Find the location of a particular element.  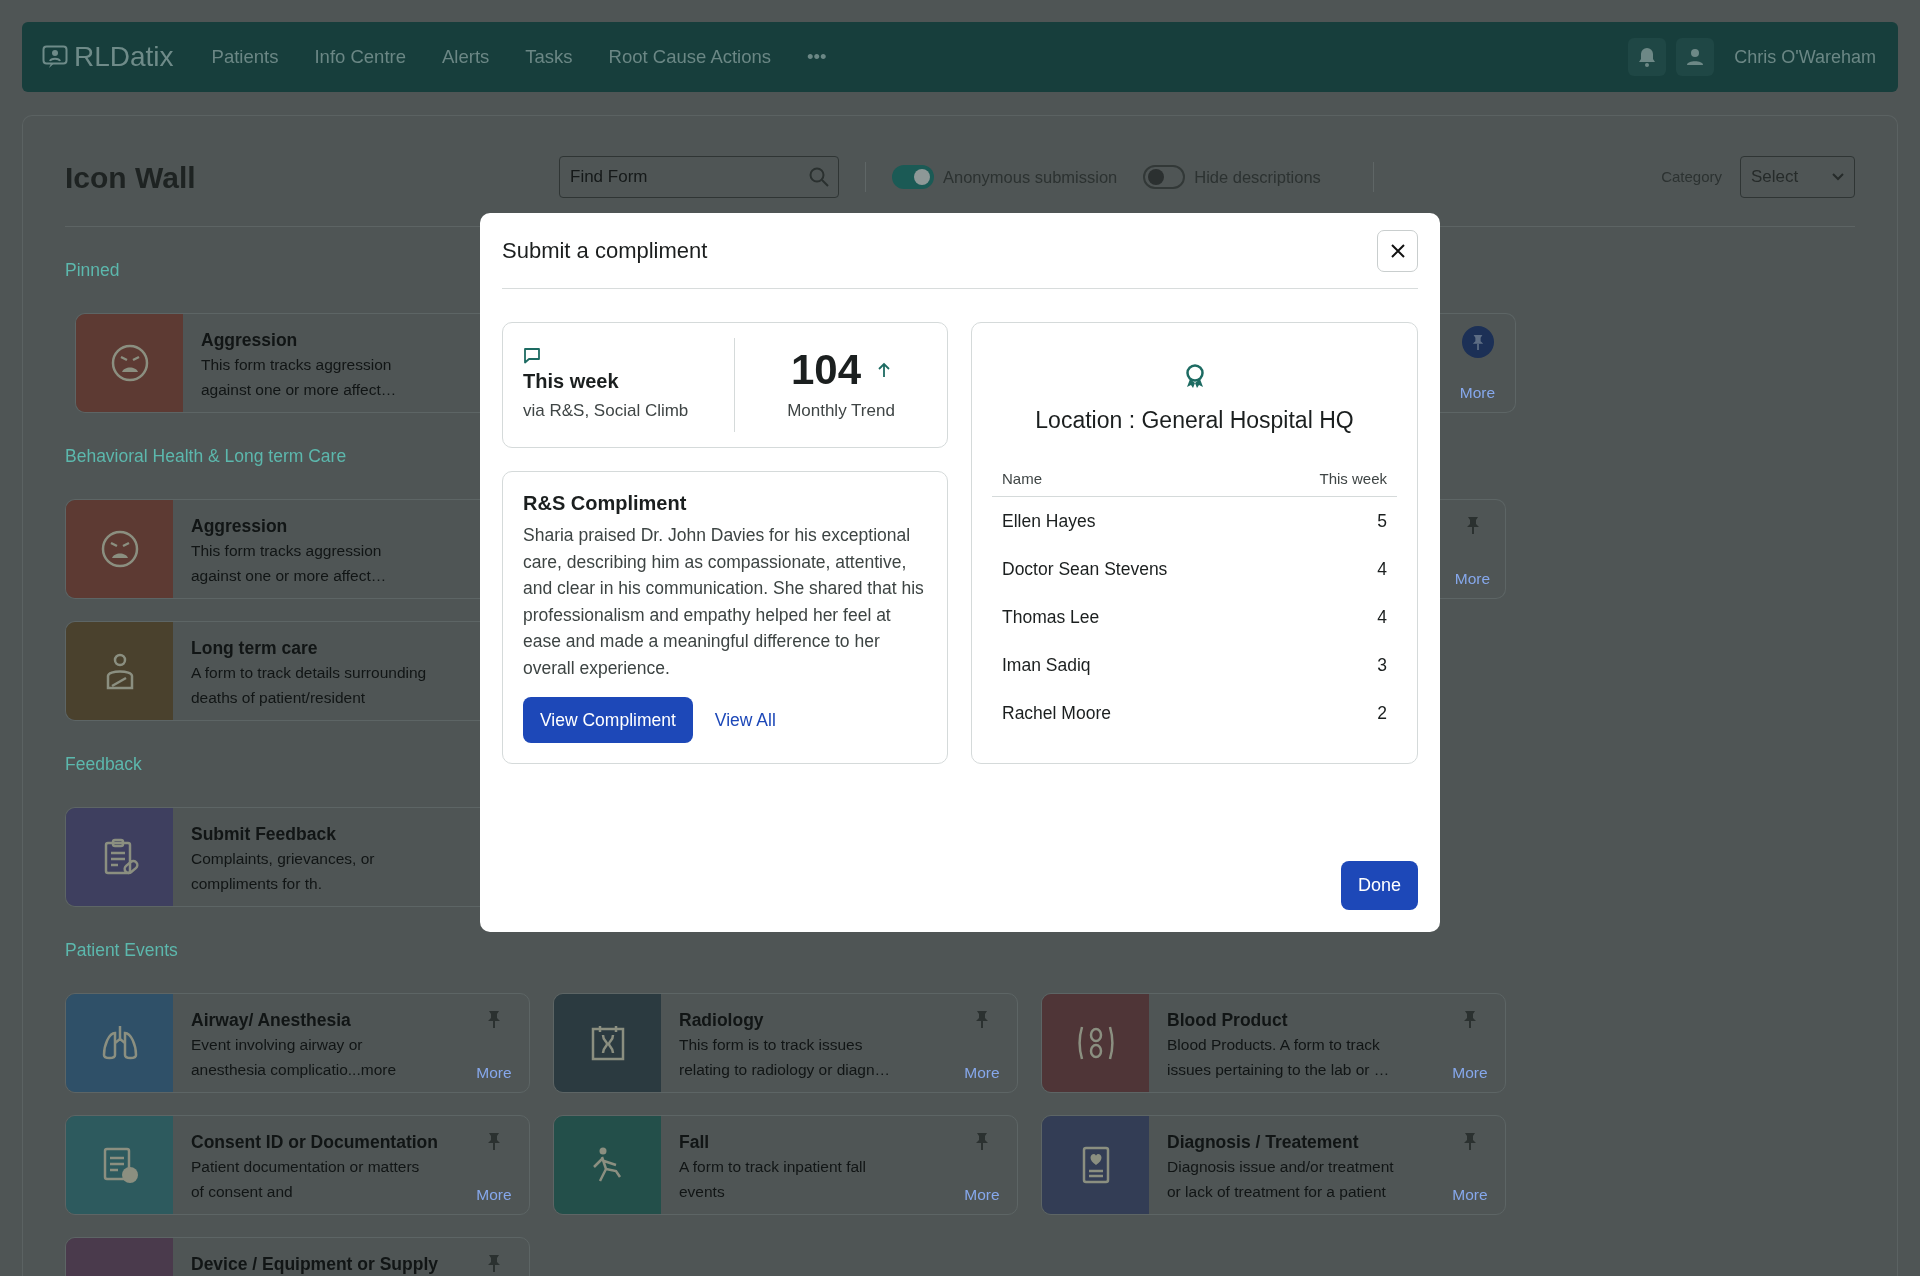

ribbon-icon is located at coordinates (1194, 376).